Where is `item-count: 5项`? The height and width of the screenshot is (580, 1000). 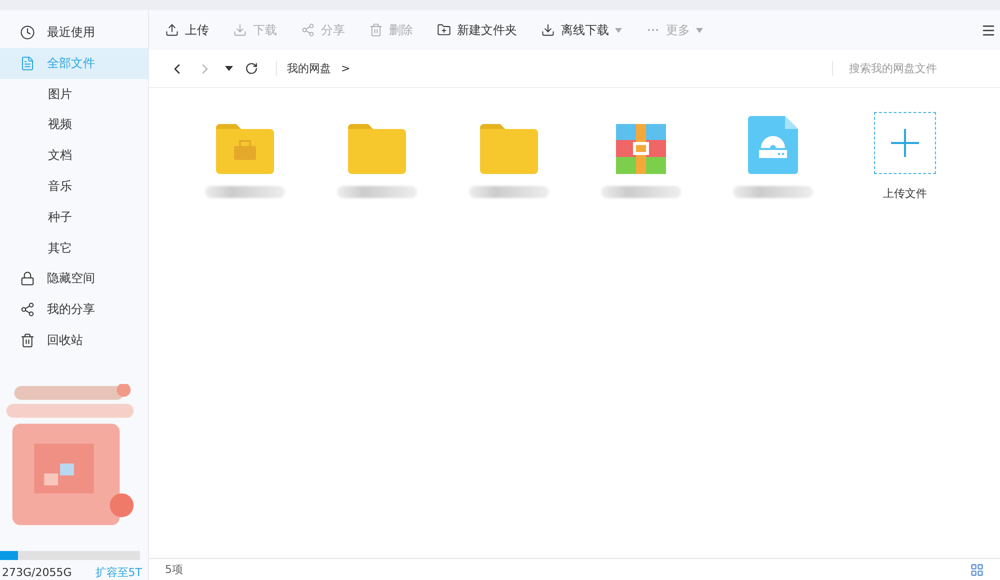 item-count: 5项 is located at coordinates (174, 569).